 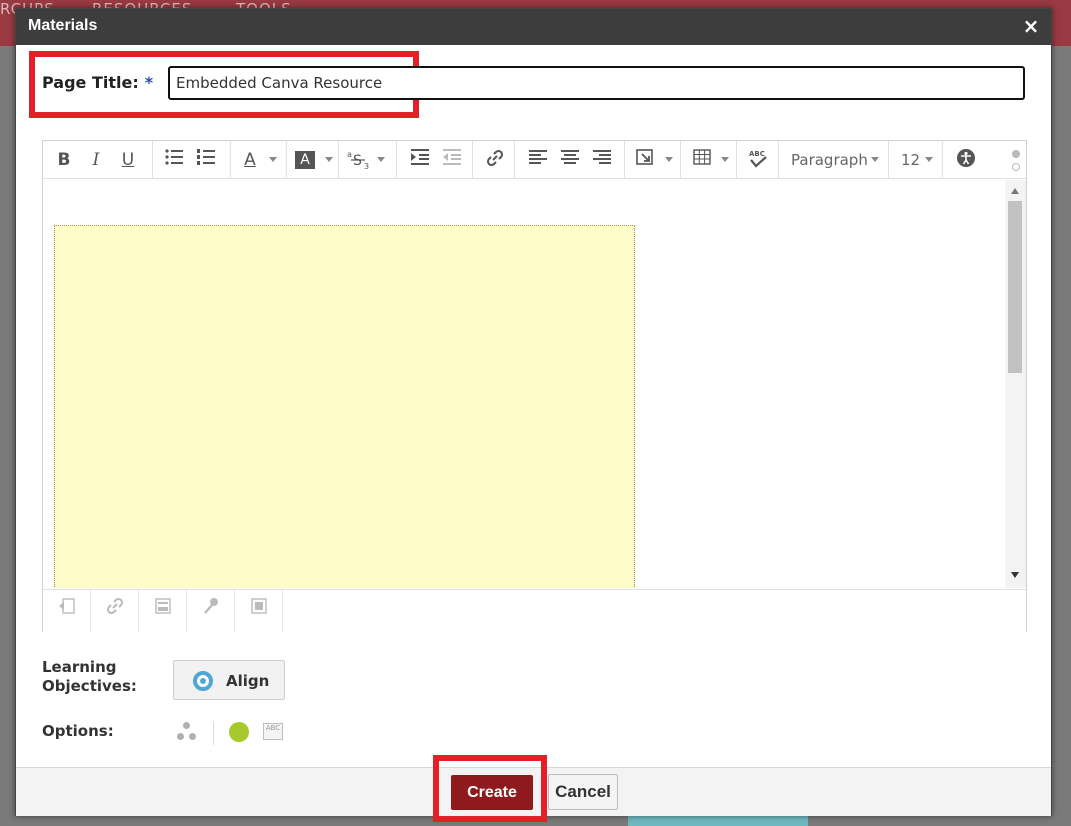 What do you see at coordinates (250, 160) in the screenshot?
I see `font-color-button: A` at bounding box center [250, 160].